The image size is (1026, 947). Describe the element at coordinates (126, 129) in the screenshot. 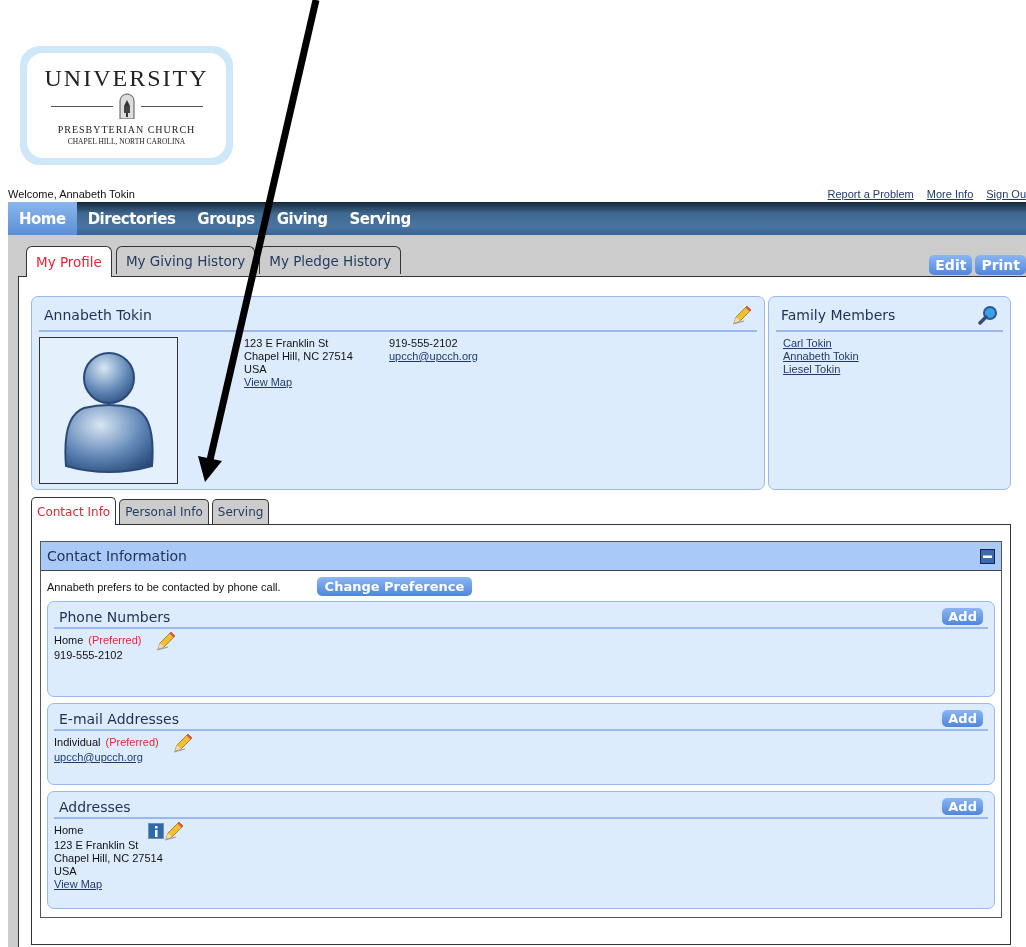

I see `logo-subtitle: PRESBYTERIAN CHURCH` at that location.